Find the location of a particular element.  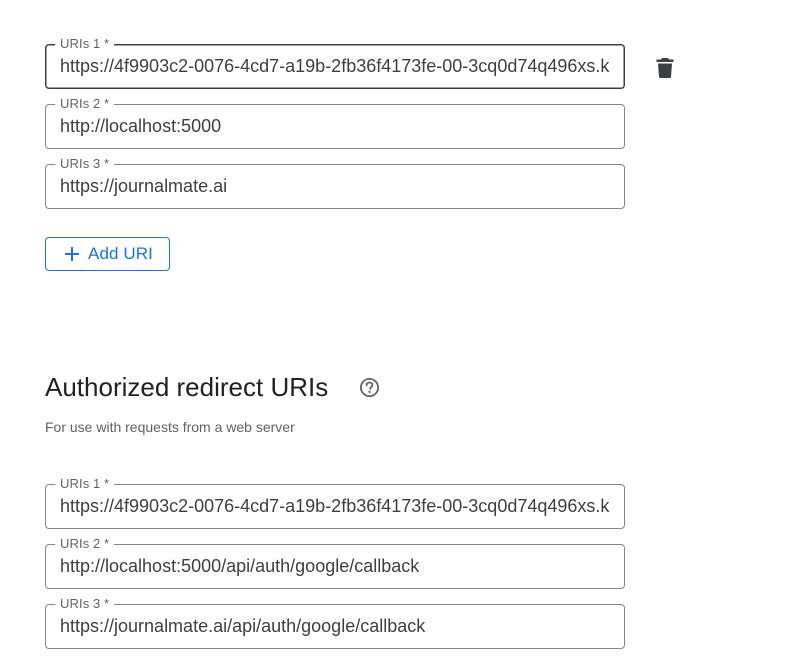

plus-icon is located at coordinates (72, 254).